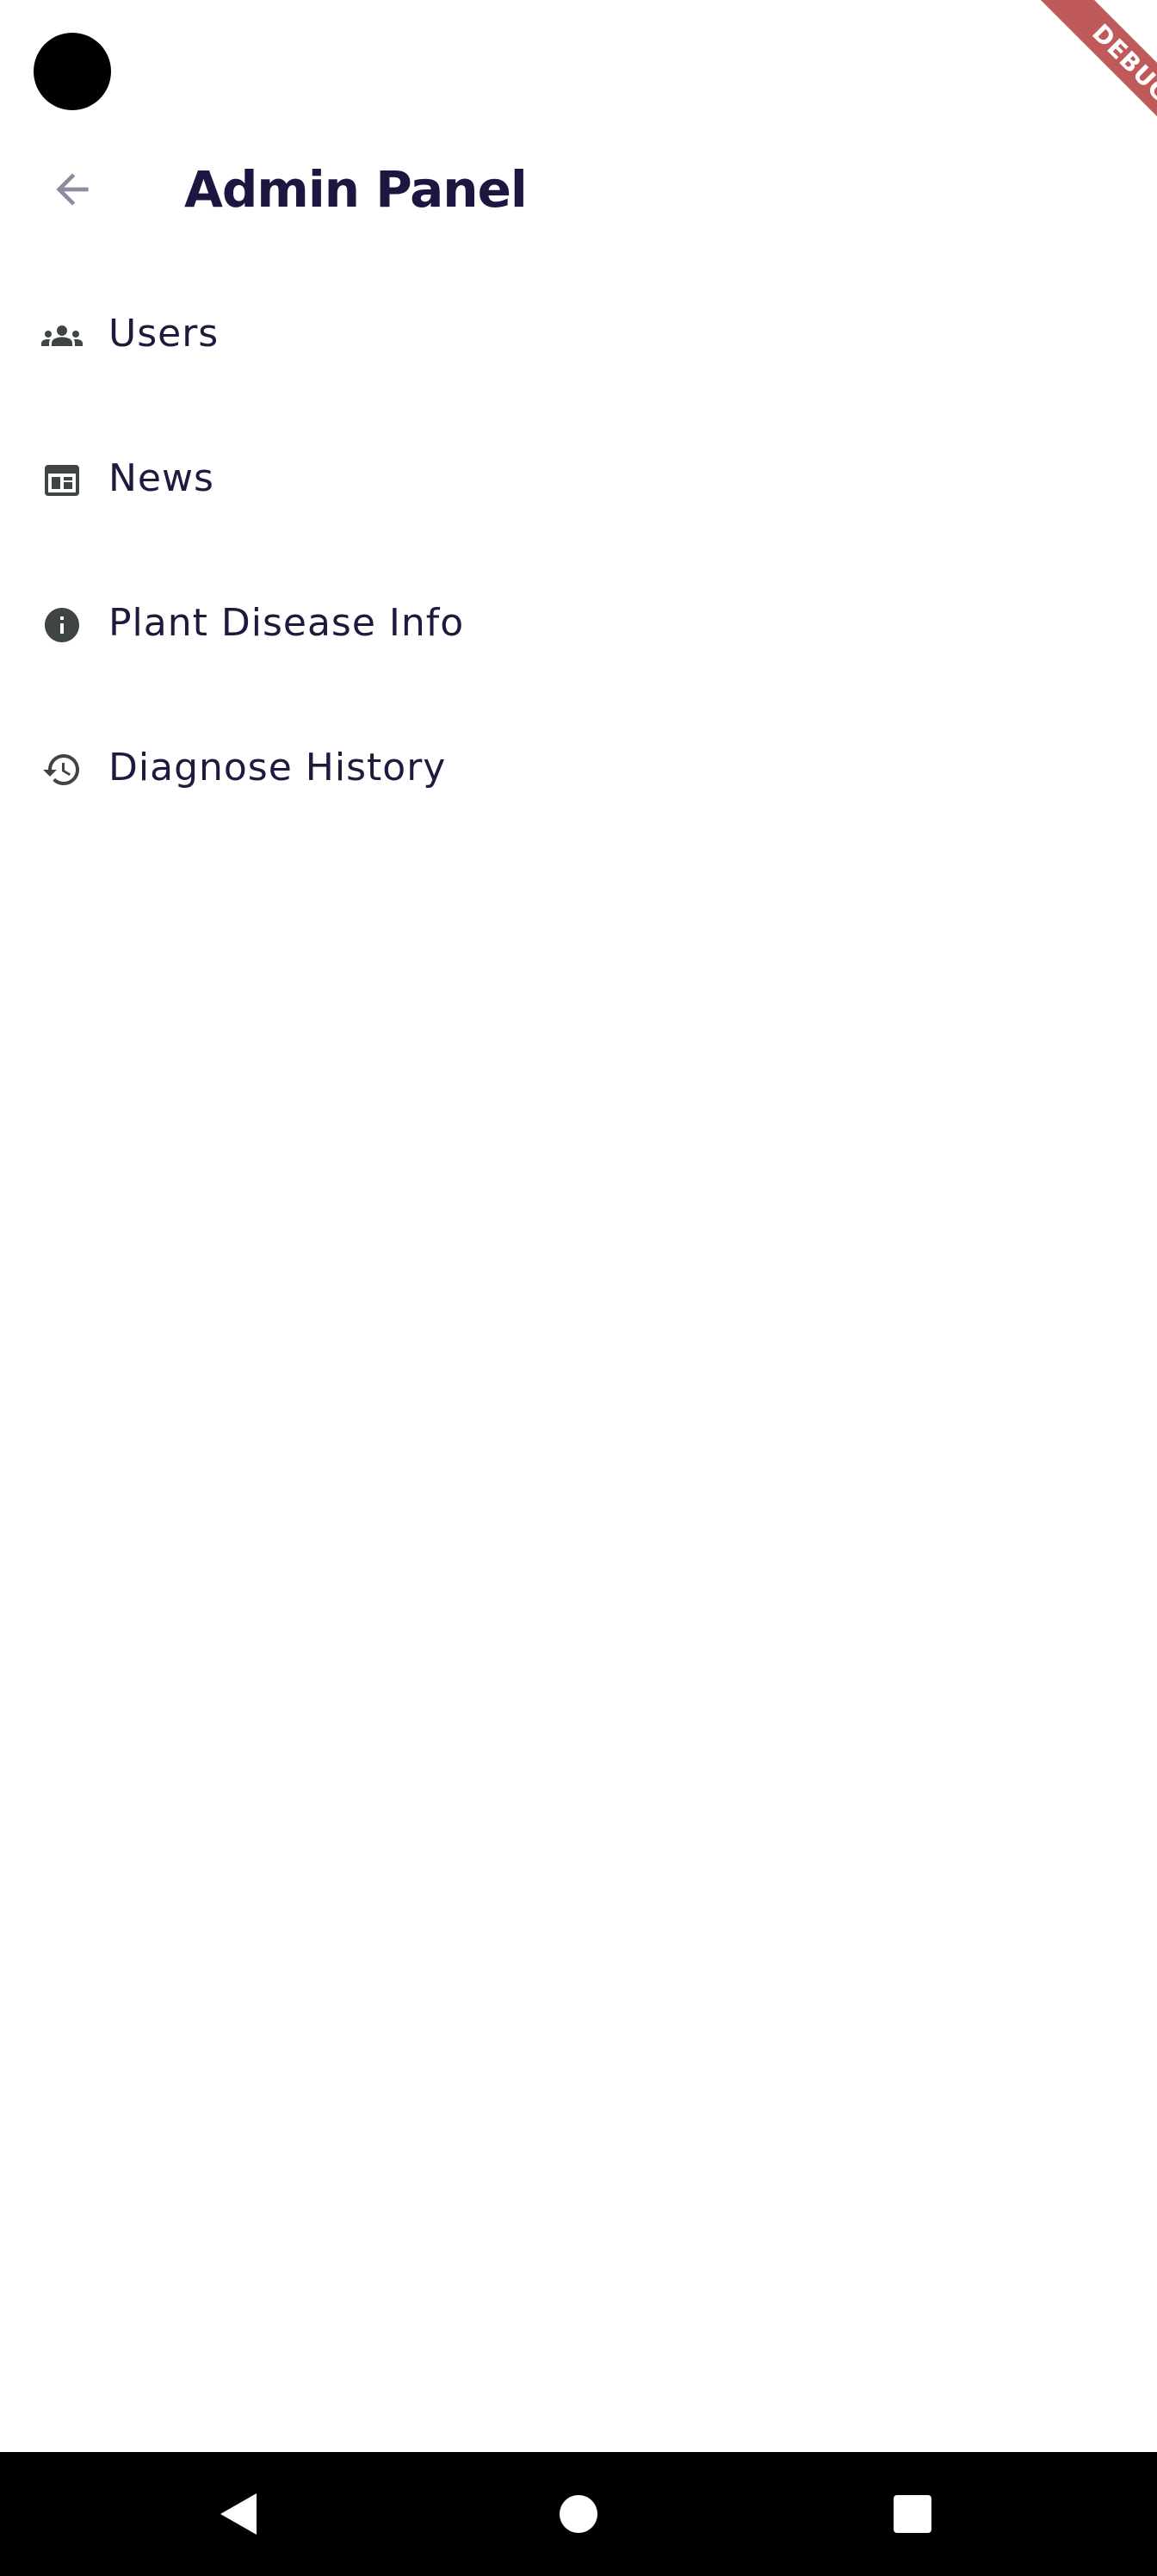 The image size is (1157, 2576). What do you see at coordinates (62, 625) in the screenshot?
I see `info-icon` at bounding box center [62, 625].